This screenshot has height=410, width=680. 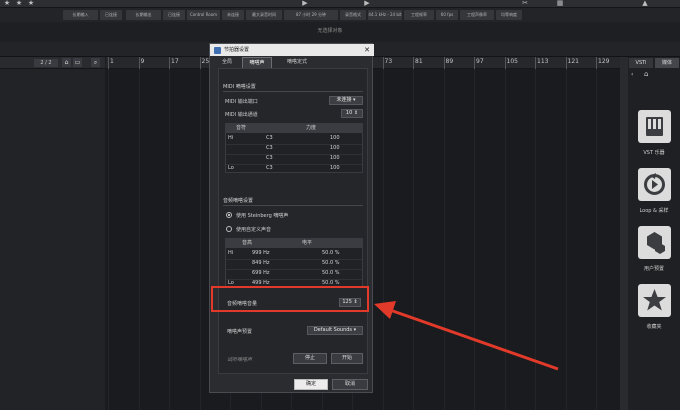 What do you see at coordinates (227, 62) in the screenshot?
I see `tab-global: 全局` at bounding box center [227, 62].